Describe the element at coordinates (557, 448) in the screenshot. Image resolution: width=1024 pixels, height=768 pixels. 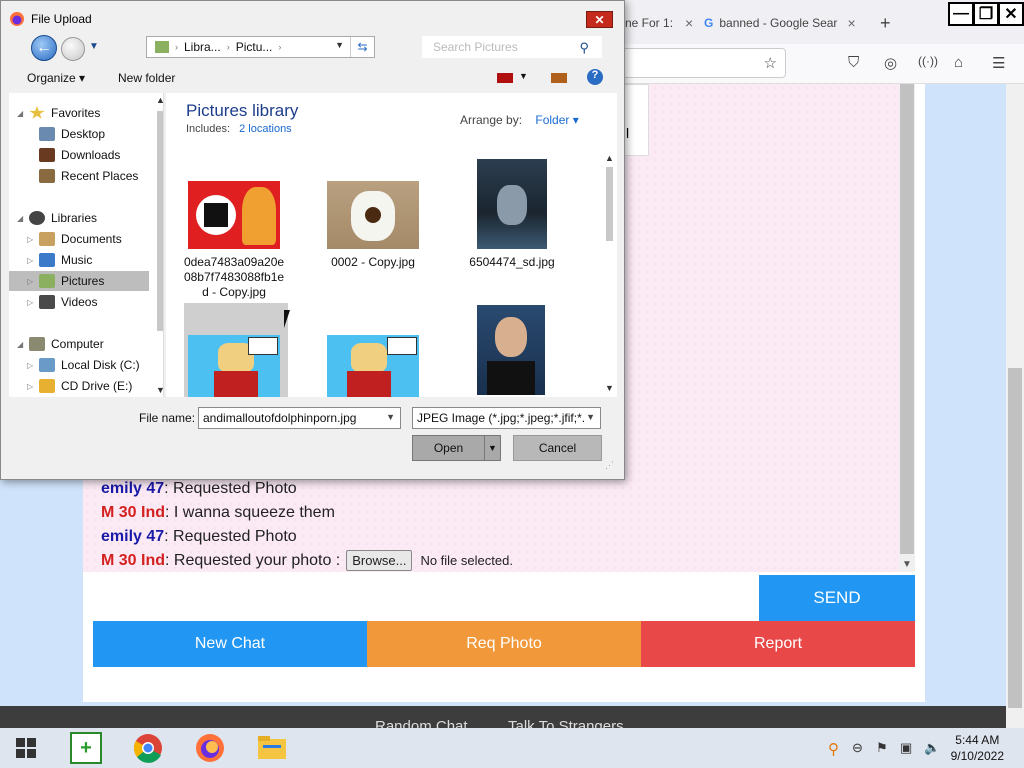
I see `cancel-button: Cancel` at that location.